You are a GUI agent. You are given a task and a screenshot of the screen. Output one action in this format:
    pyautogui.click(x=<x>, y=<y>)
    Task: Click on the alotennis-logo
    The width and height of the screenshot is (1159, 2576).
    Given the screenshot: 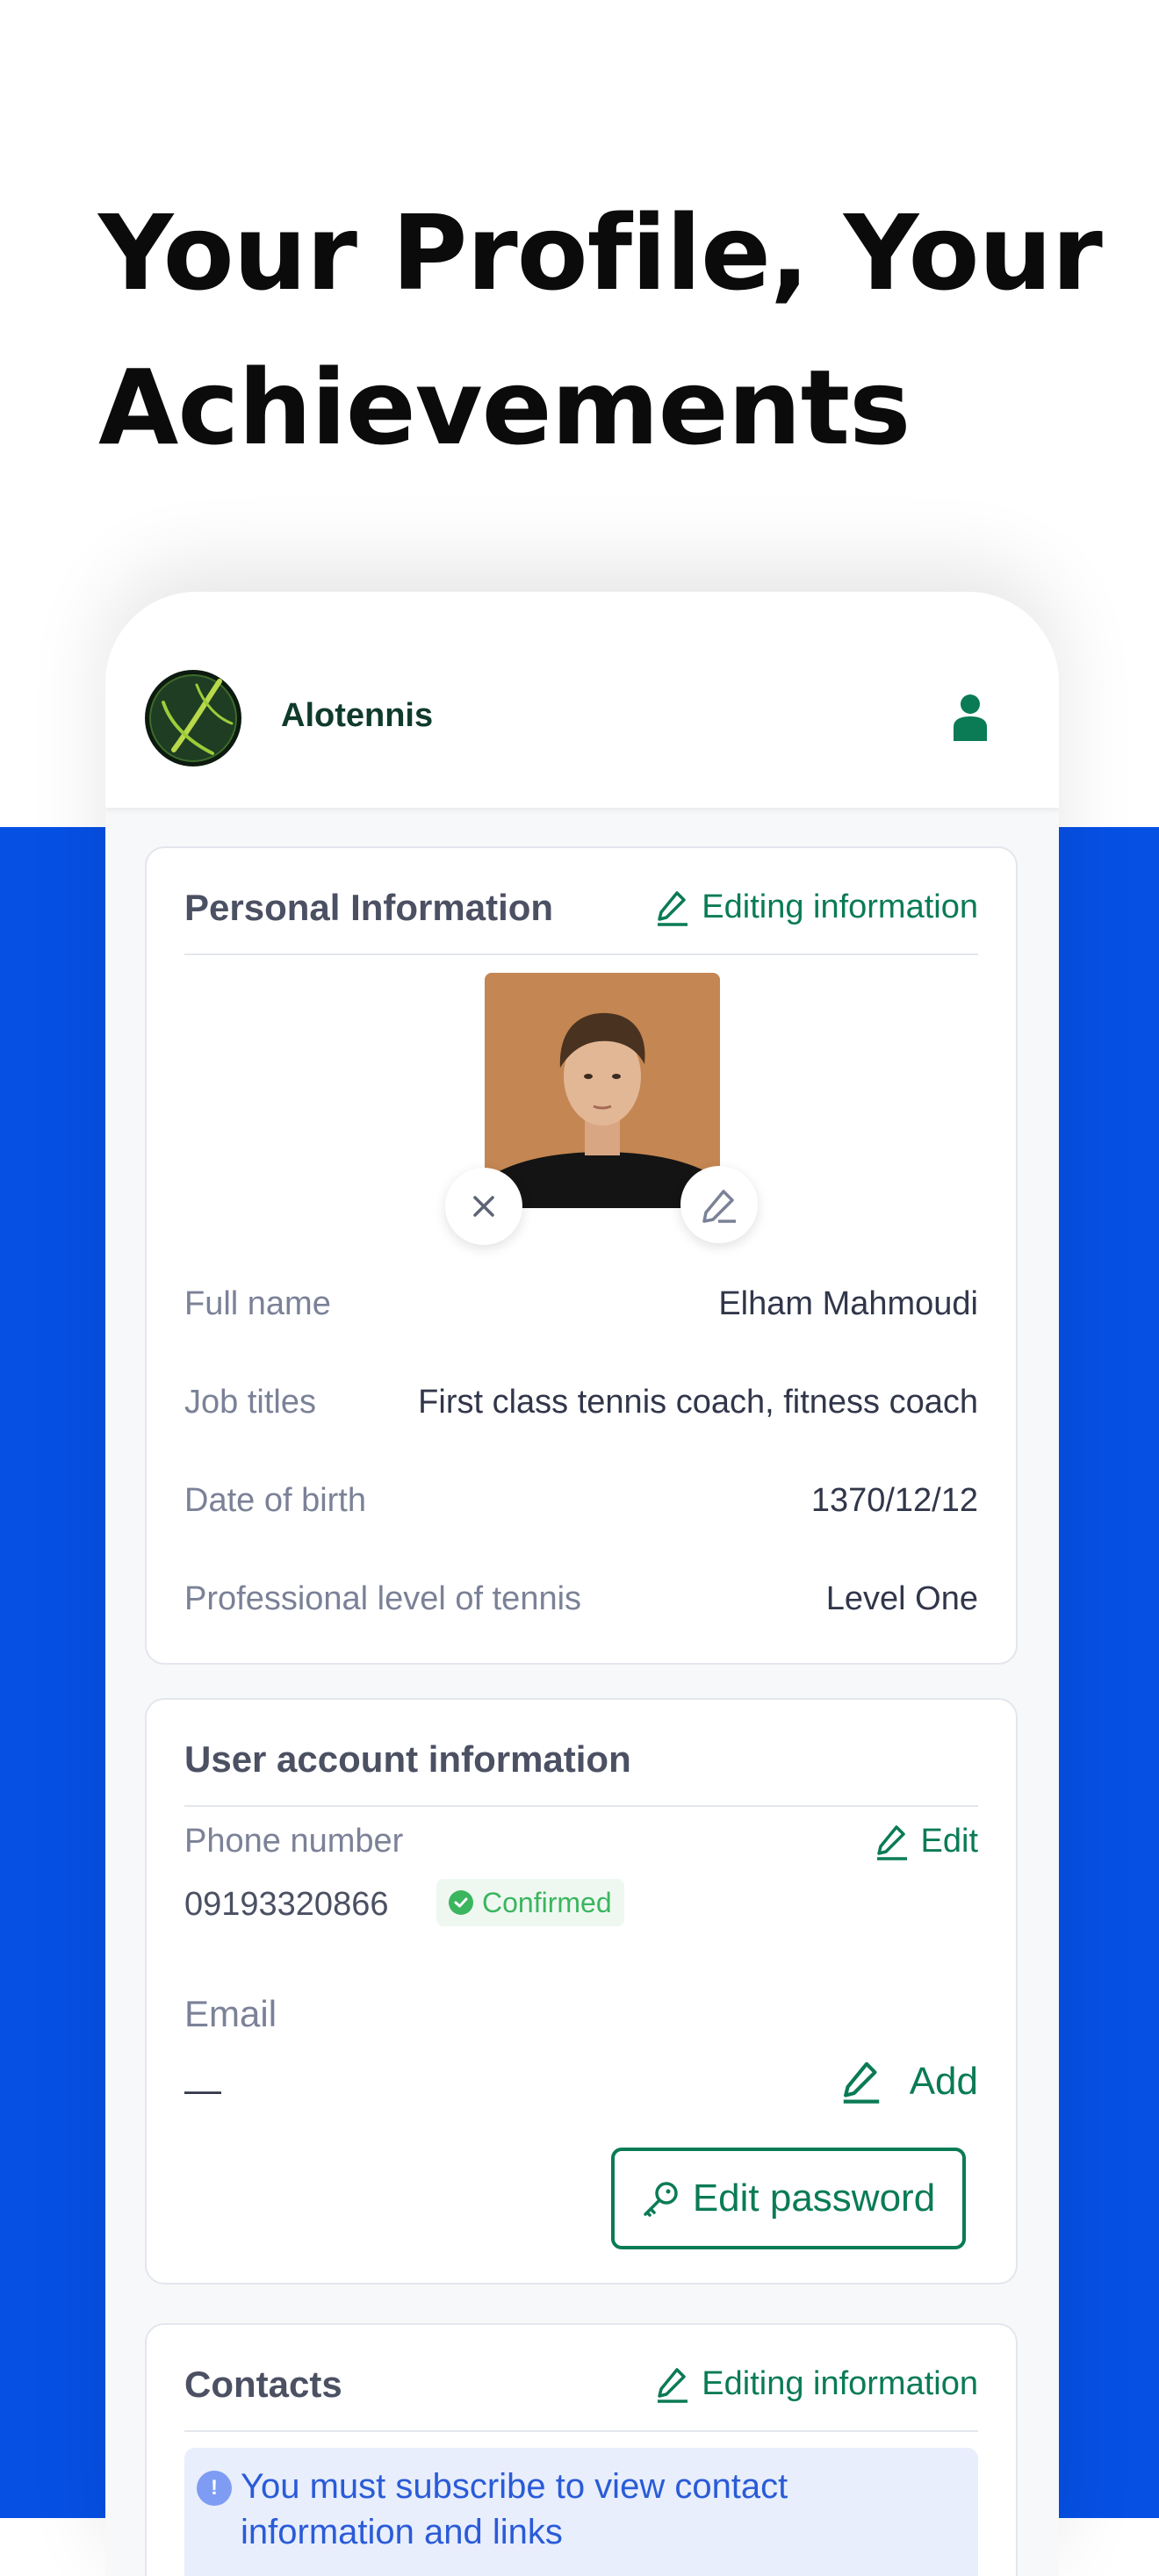 What is the action you would take?
    pyautogui.click(x=193, y=718)
    